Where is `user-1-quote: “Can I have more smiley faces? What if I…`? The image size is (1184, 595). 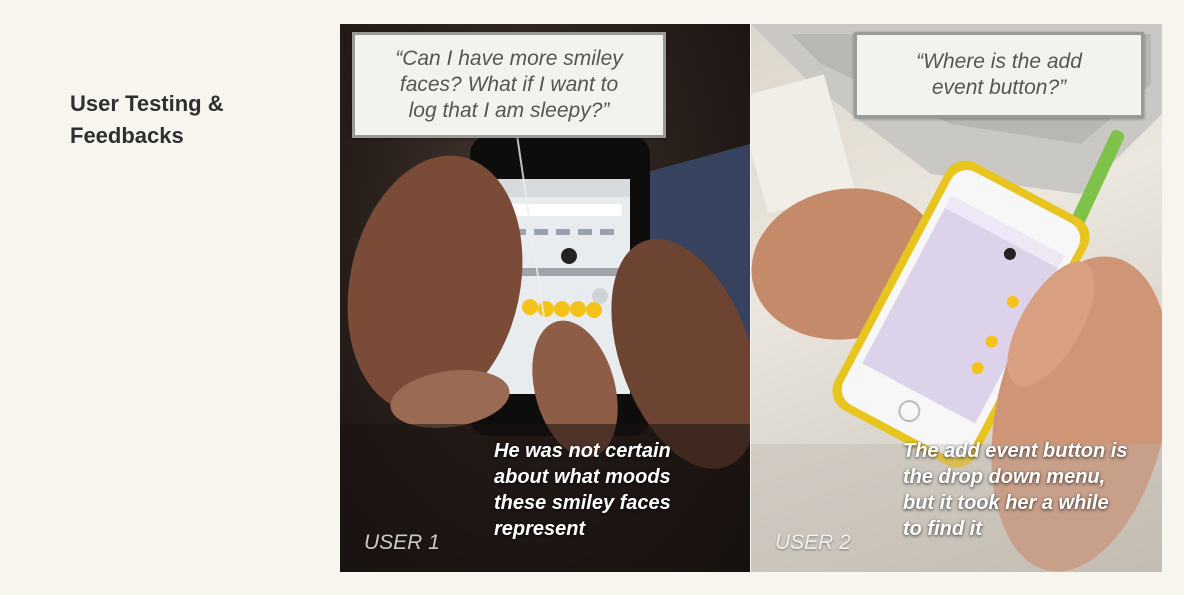
user-1-quote: “Can I have more smiley faces? What if I… is located at coordinates (509, 85).